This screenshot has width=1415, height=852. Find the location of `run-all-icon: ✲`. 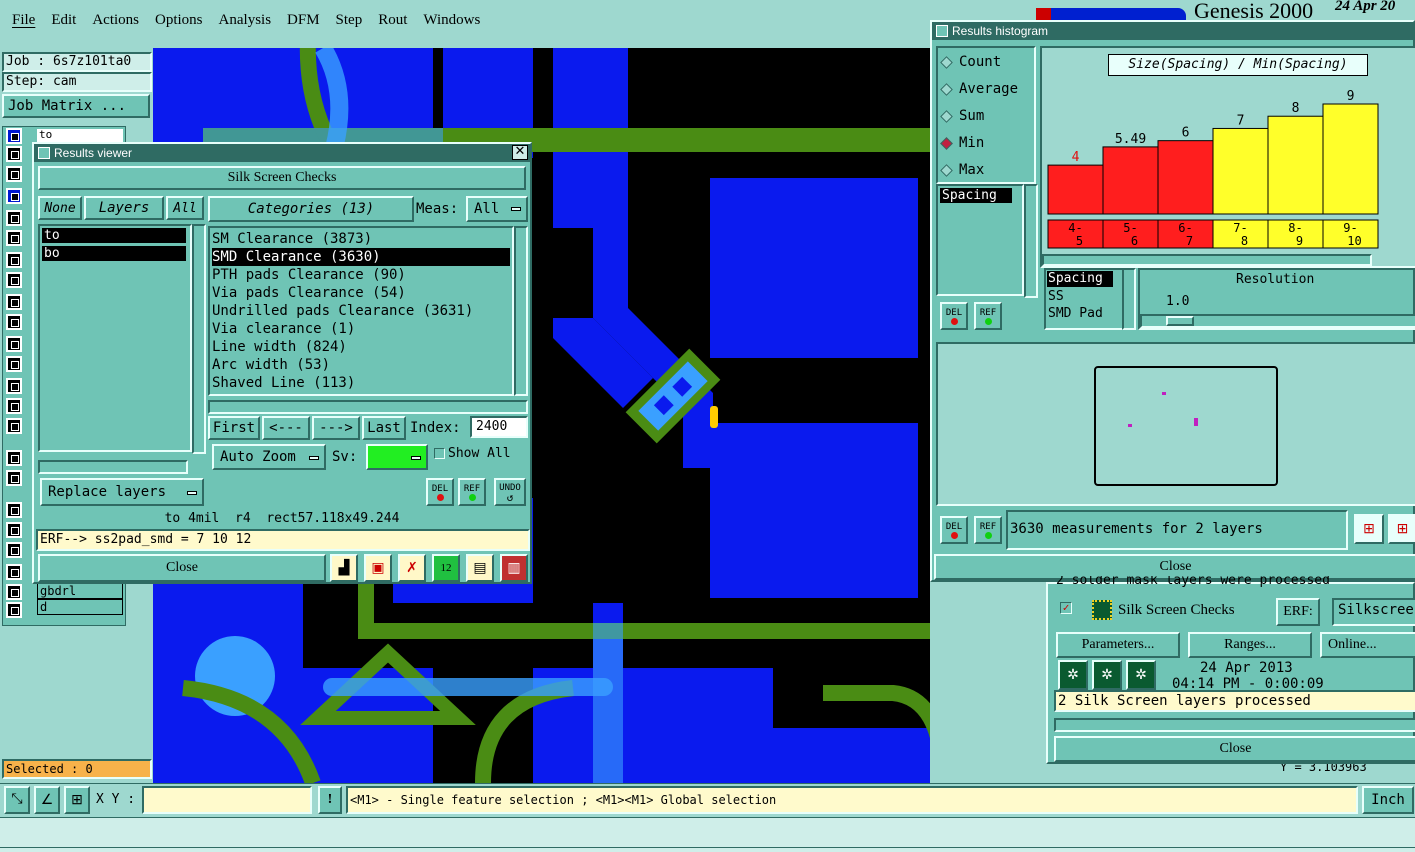

run-all-icon: ✲ is located at coordinates (1141, 675).